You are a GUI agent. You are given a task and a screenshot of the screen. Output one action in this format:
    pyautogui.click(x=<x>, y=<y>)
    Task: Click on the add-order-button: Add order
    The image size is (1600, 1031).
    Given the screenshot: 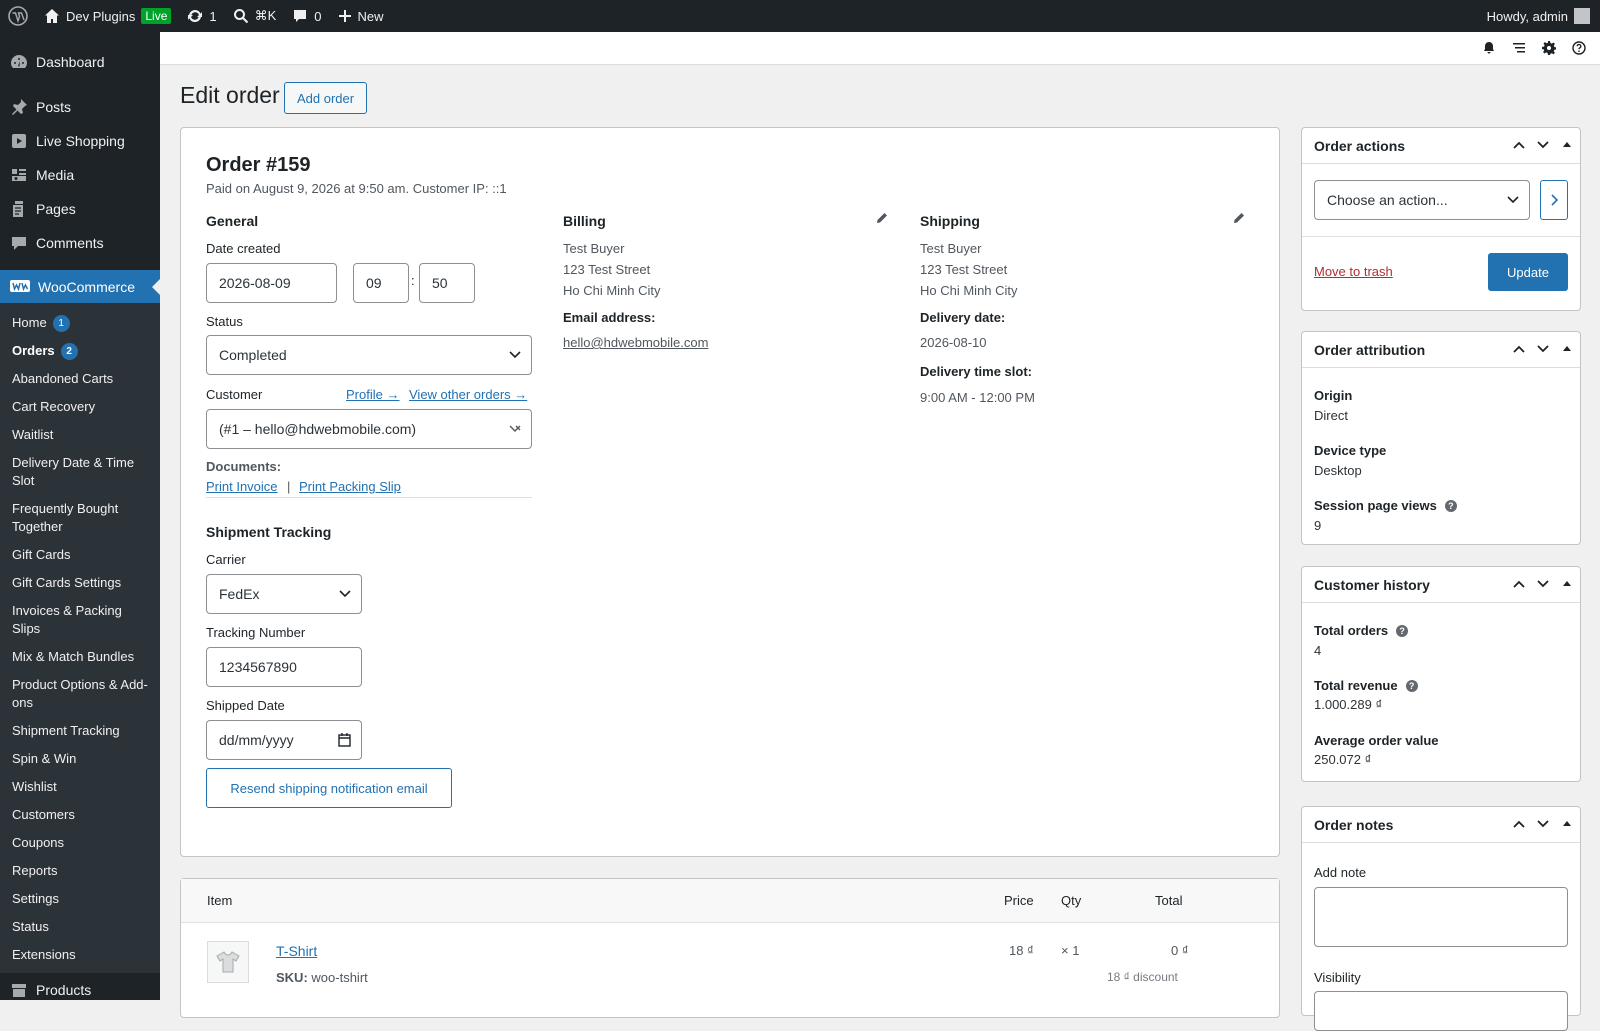 What is the action you would take?
    pyautogui.click(x=326, y=98)
    